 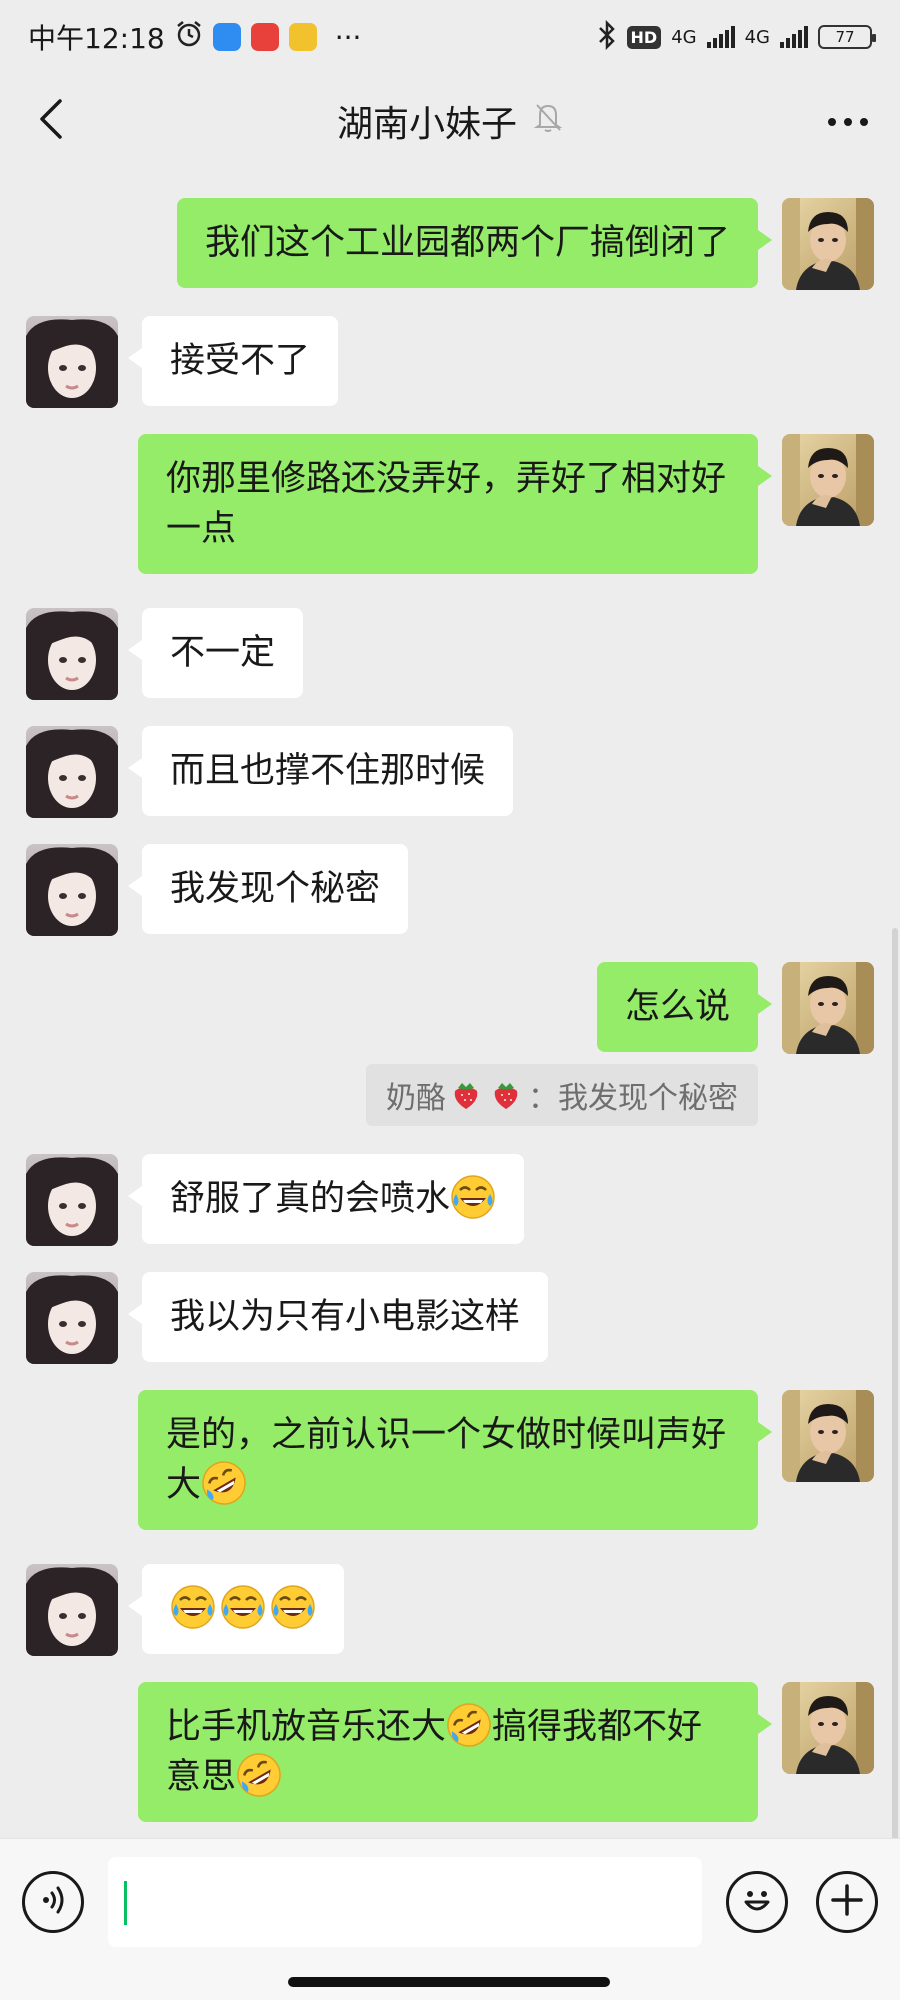 I want to click on message-row: 不一定, so click(x=165, y=654).